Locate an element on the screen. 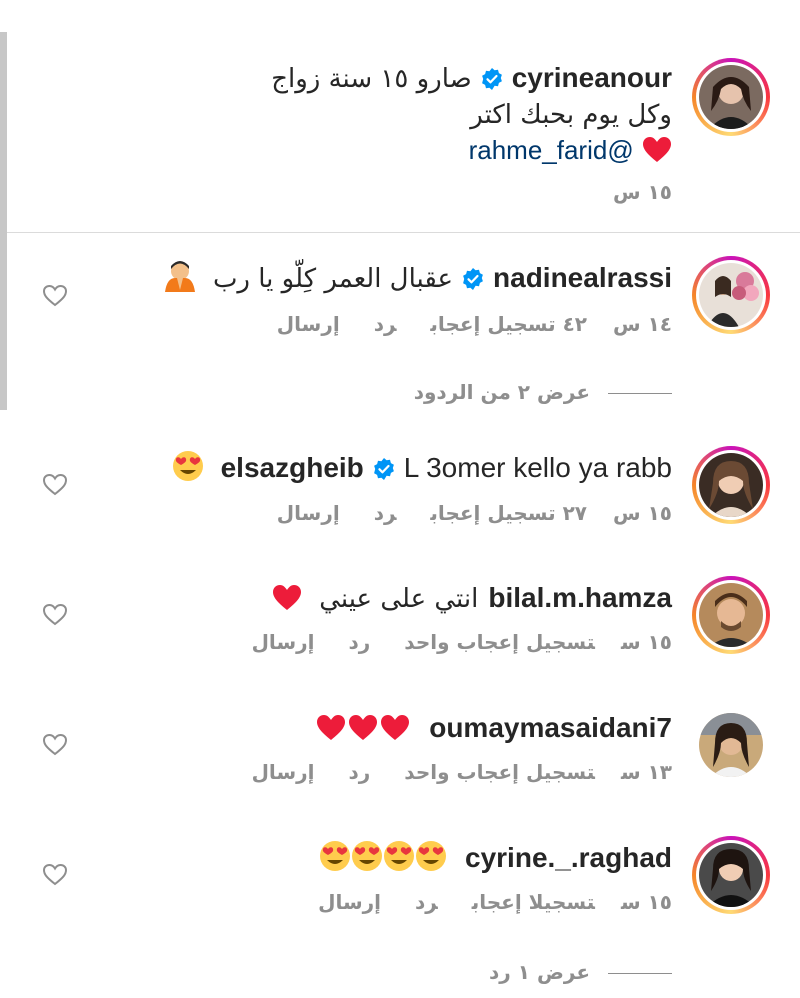 The height and width of the screenshot is (998, 800). username: oumaymasaidani7 is located at coordinates (550, 727).